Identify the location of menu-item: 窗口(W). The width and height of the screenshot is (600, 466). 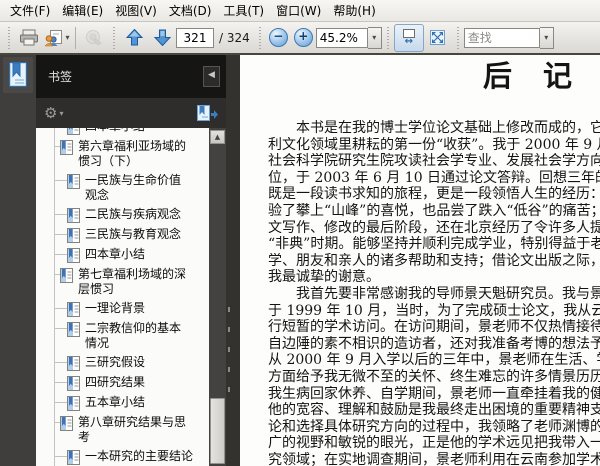
(298, 11).